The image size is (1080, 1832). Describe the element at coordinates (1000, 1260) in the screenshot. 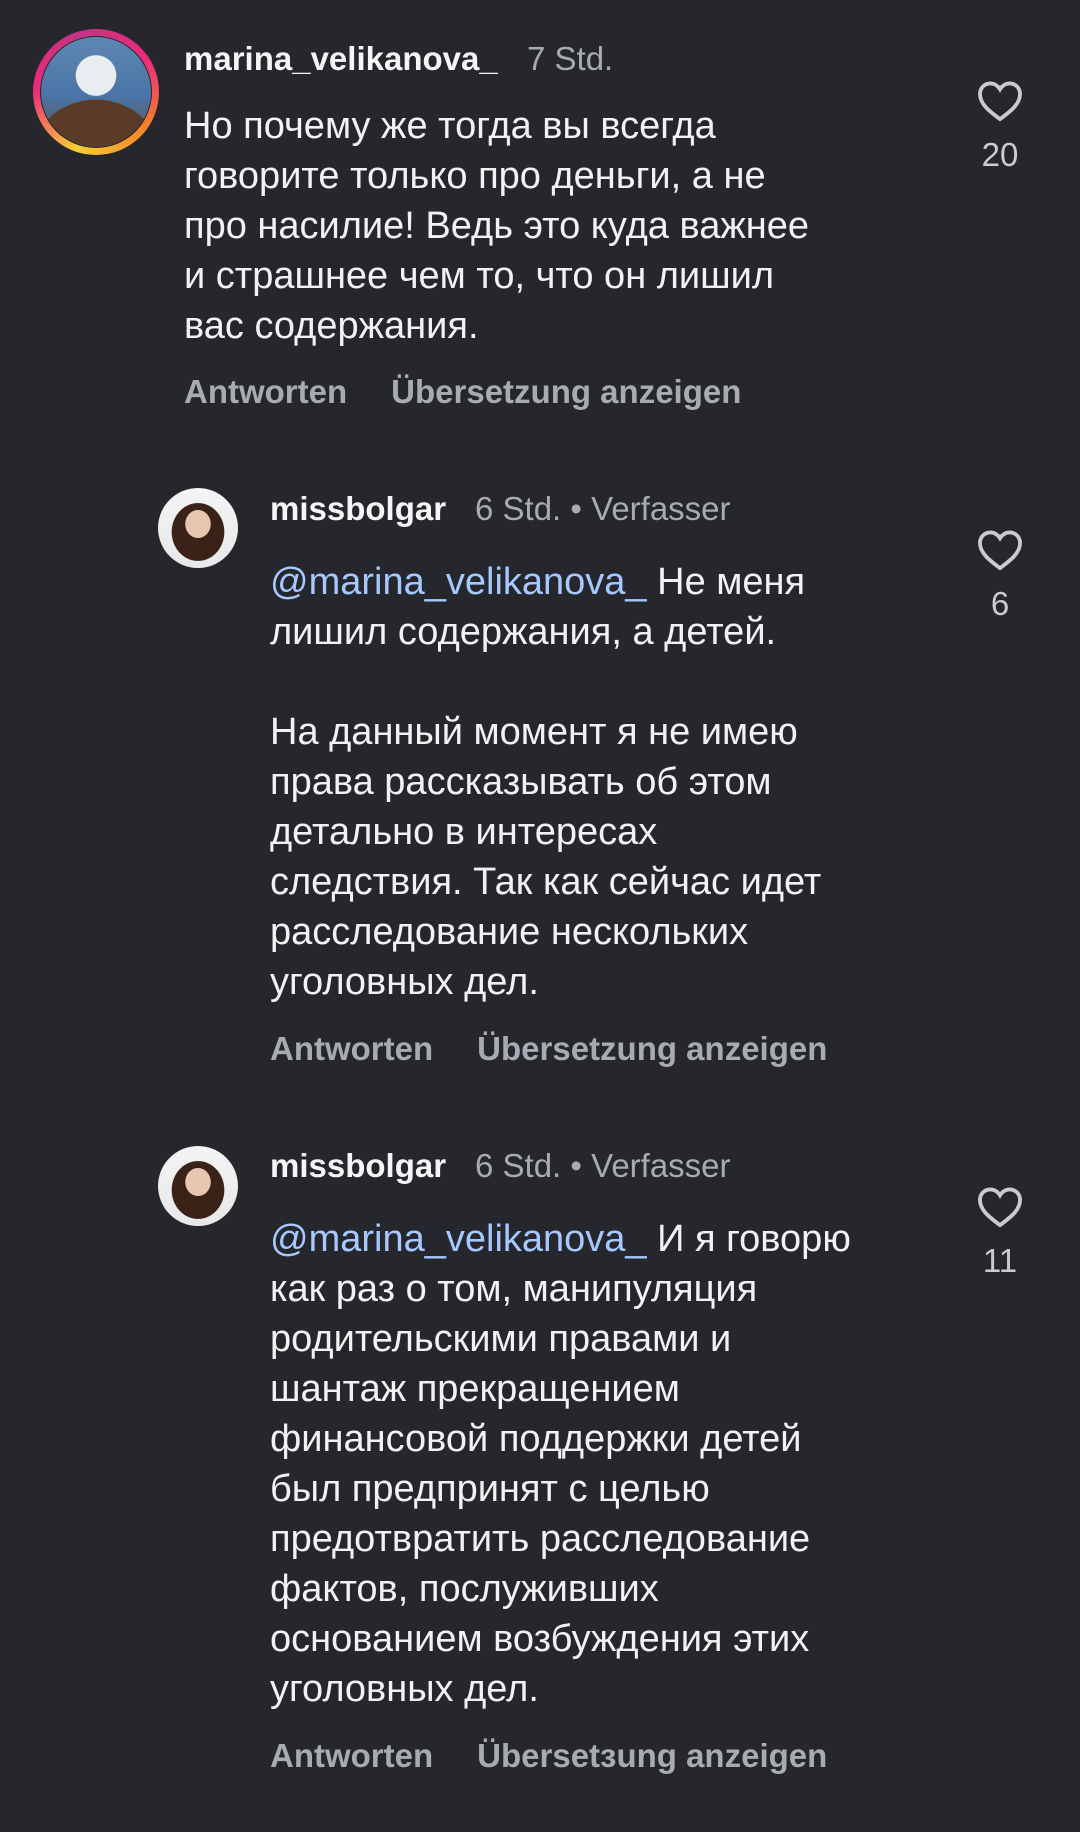

I see `like-count: 11` at that location.